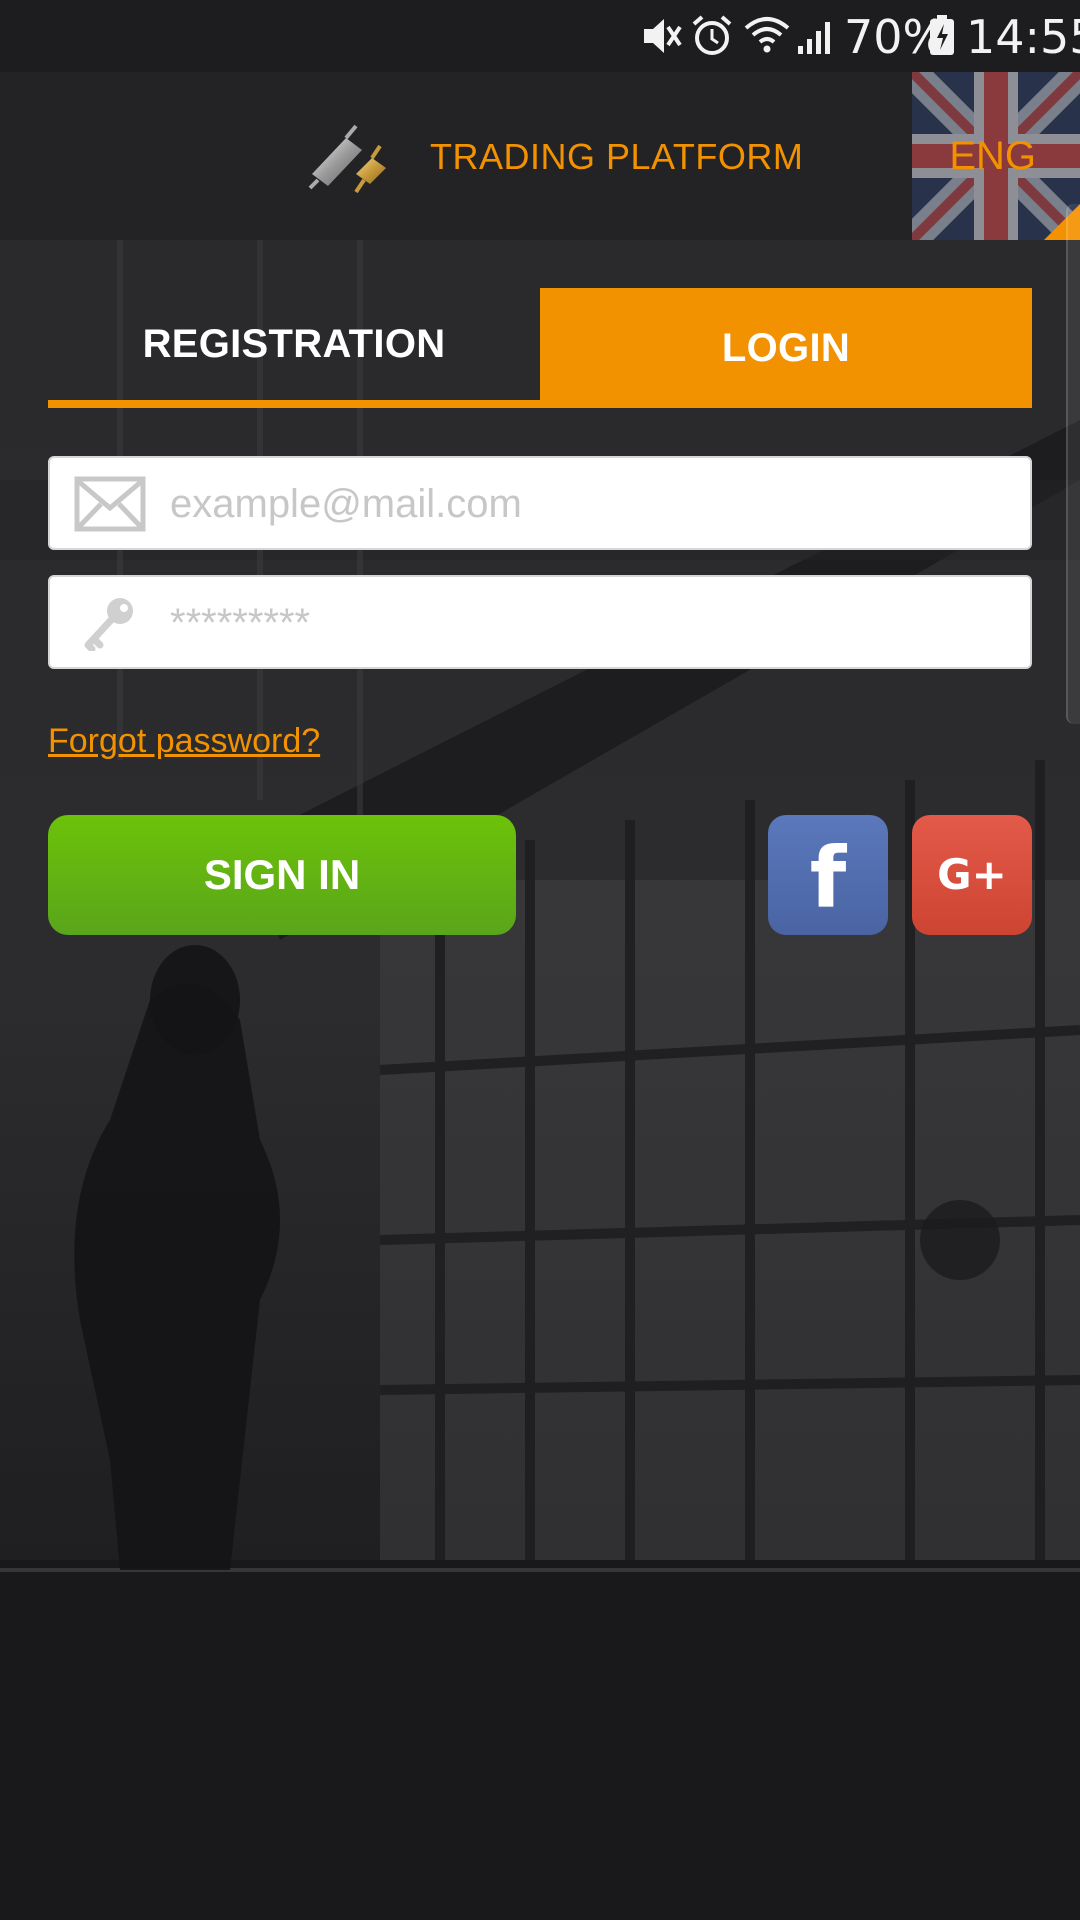 The height and width of the screenshot is (1920, 1080). What do you see at coordinates (282, 875) in the screenshot?
I see `sign-in-button: SIGN IN` at bounding box center [282, 875].